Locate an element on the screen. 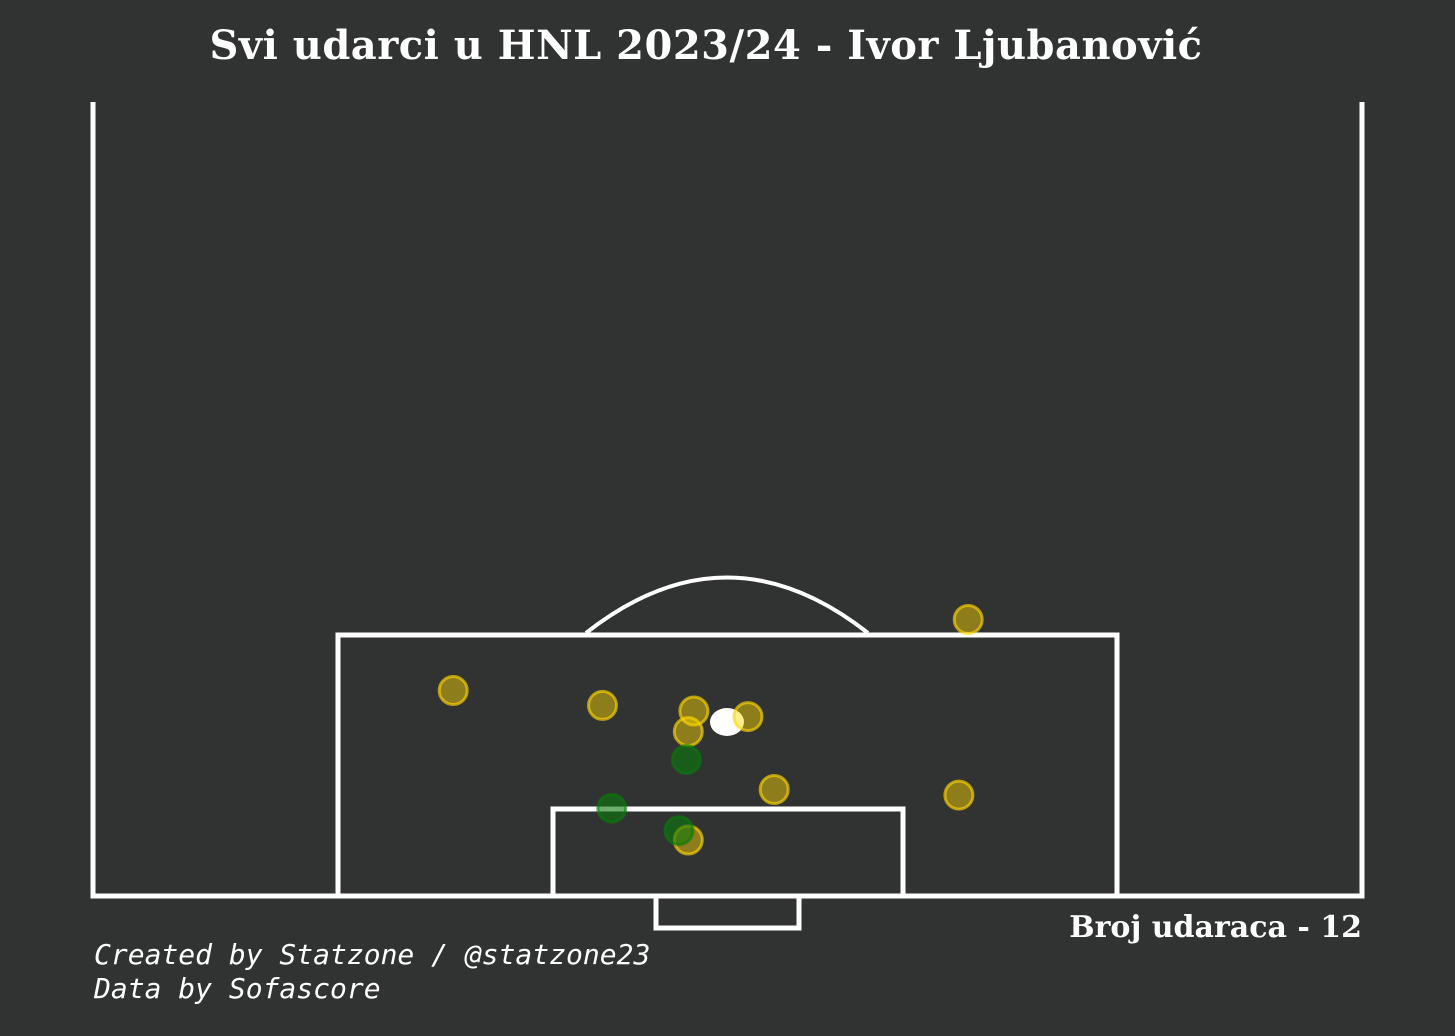 The height and width of the screenshot is (1036, 1455). penalty-arc is located at coordinates (727, 605).